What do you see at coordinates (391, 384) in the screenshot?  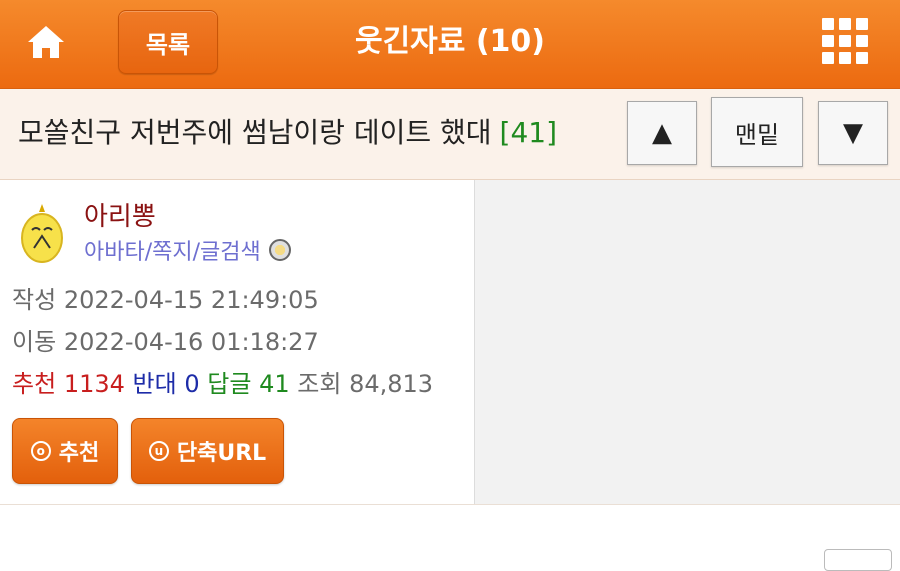 I see `views-count: 84,813` at bounding box center [391, 384].